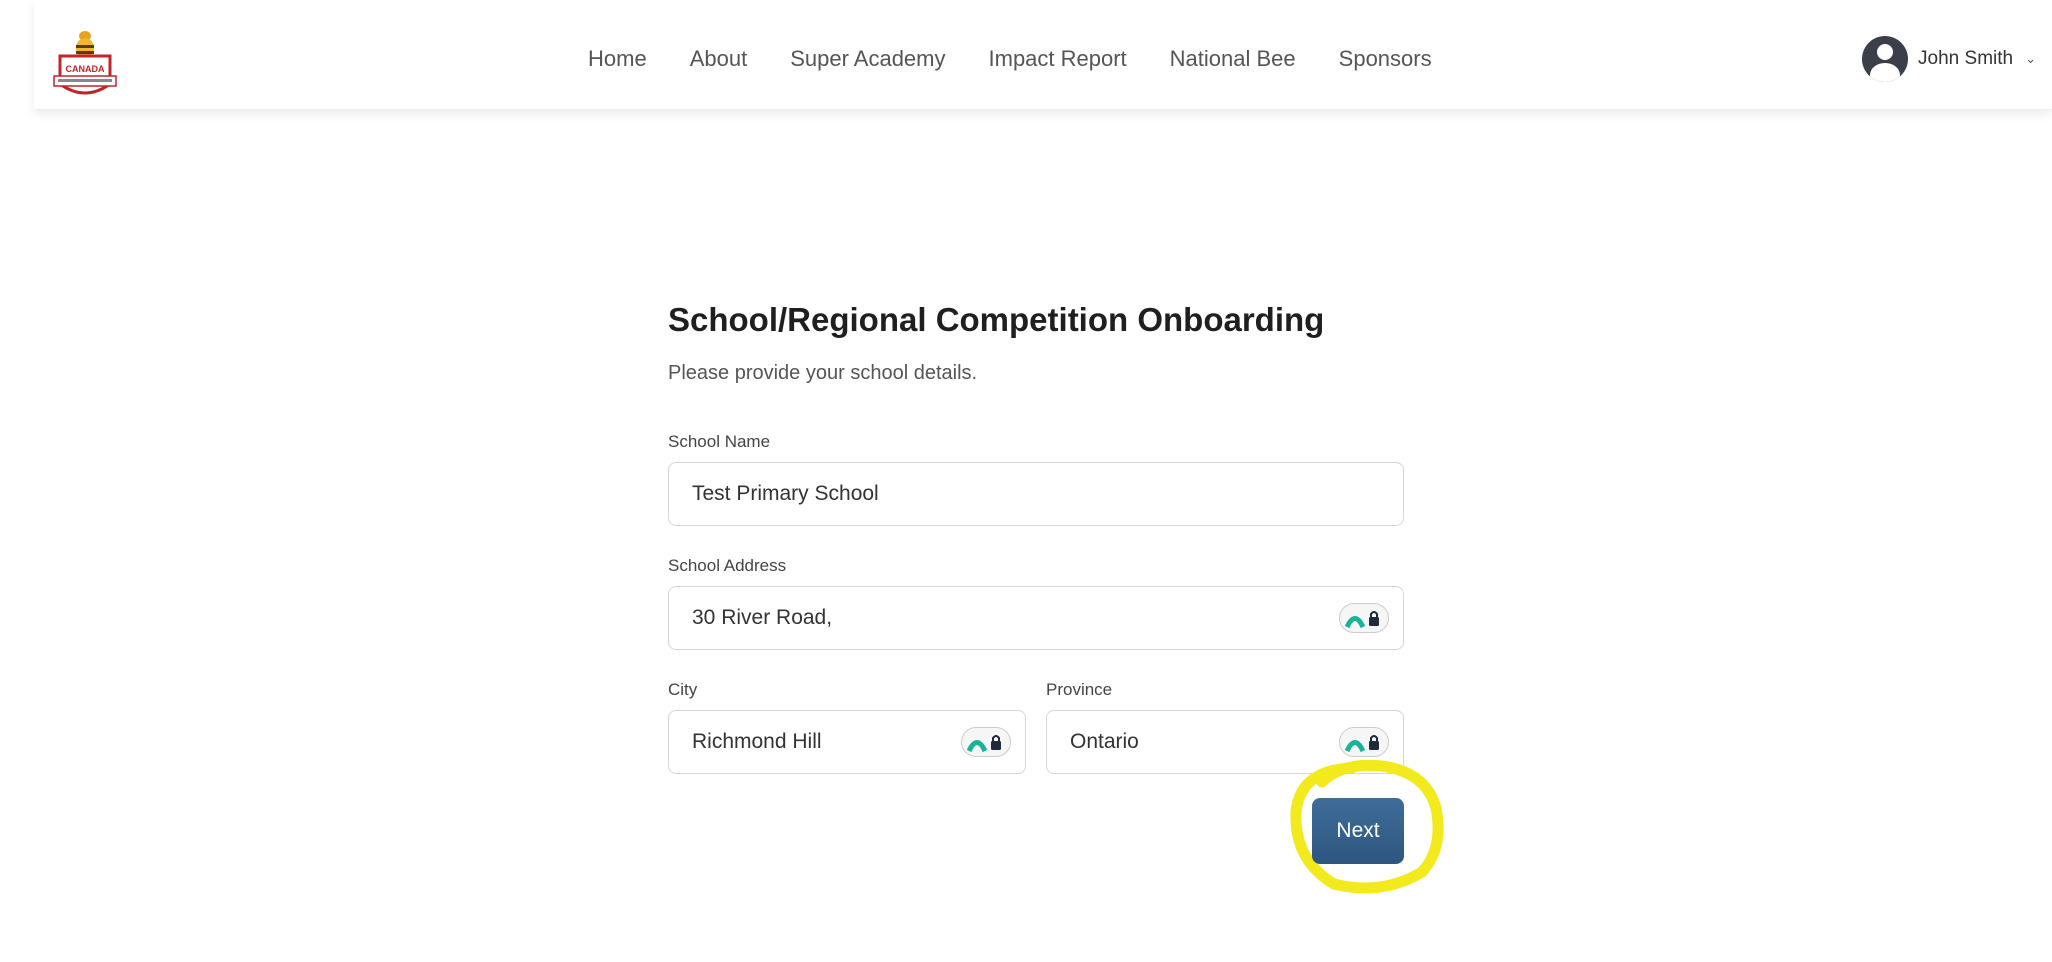 The width and height of the screenshot is (2052, 962). I want to click on nav-impact-report: Impact Report, so click(1058, 59).